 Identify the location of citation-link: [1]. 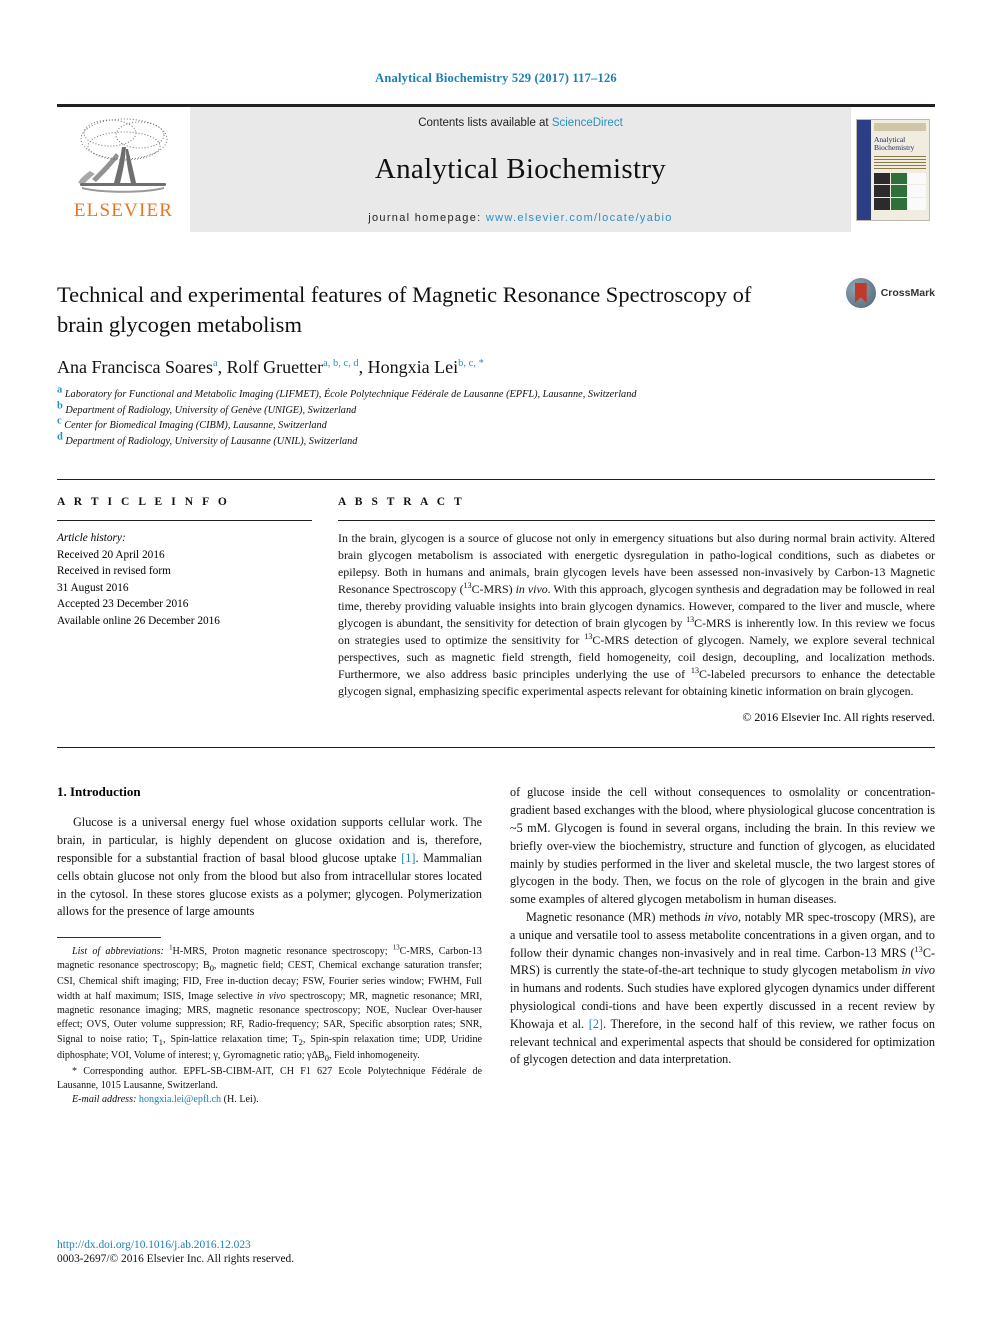
(408, 858).